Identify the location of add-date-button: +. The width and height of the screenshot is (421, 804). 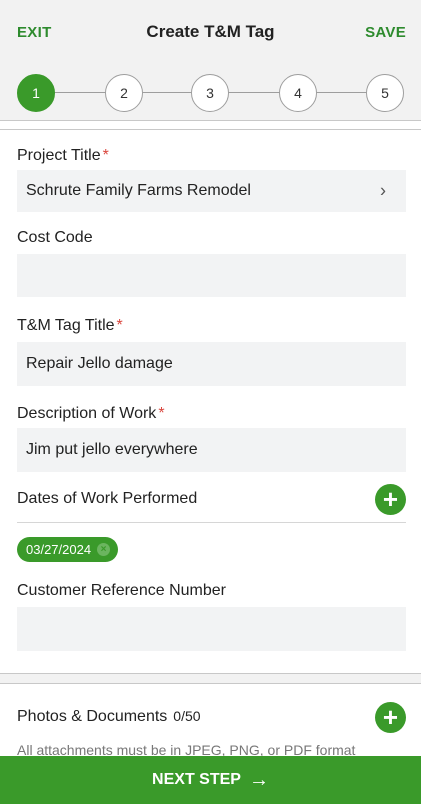
(390, 499).